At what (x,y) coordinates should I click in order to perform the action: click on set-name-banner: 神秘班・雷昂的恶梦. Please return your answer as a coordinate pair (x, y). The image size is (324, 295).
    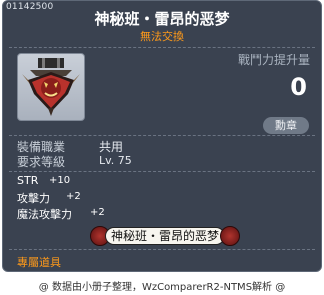
    Looking at the image, I should click on (165, 236).